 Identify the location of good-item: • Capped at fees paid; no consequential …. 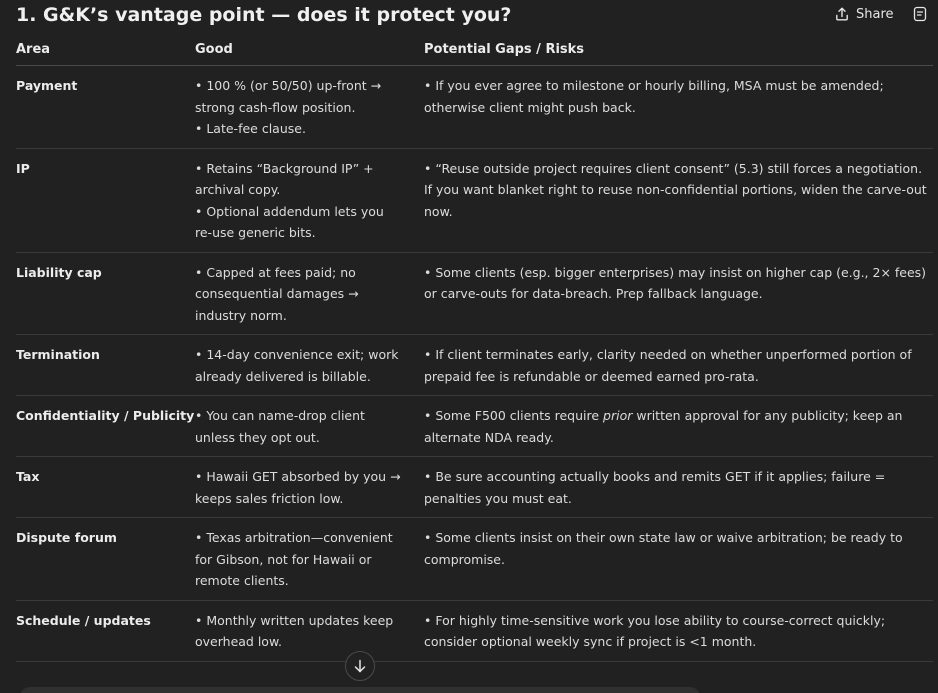
(277, 293).